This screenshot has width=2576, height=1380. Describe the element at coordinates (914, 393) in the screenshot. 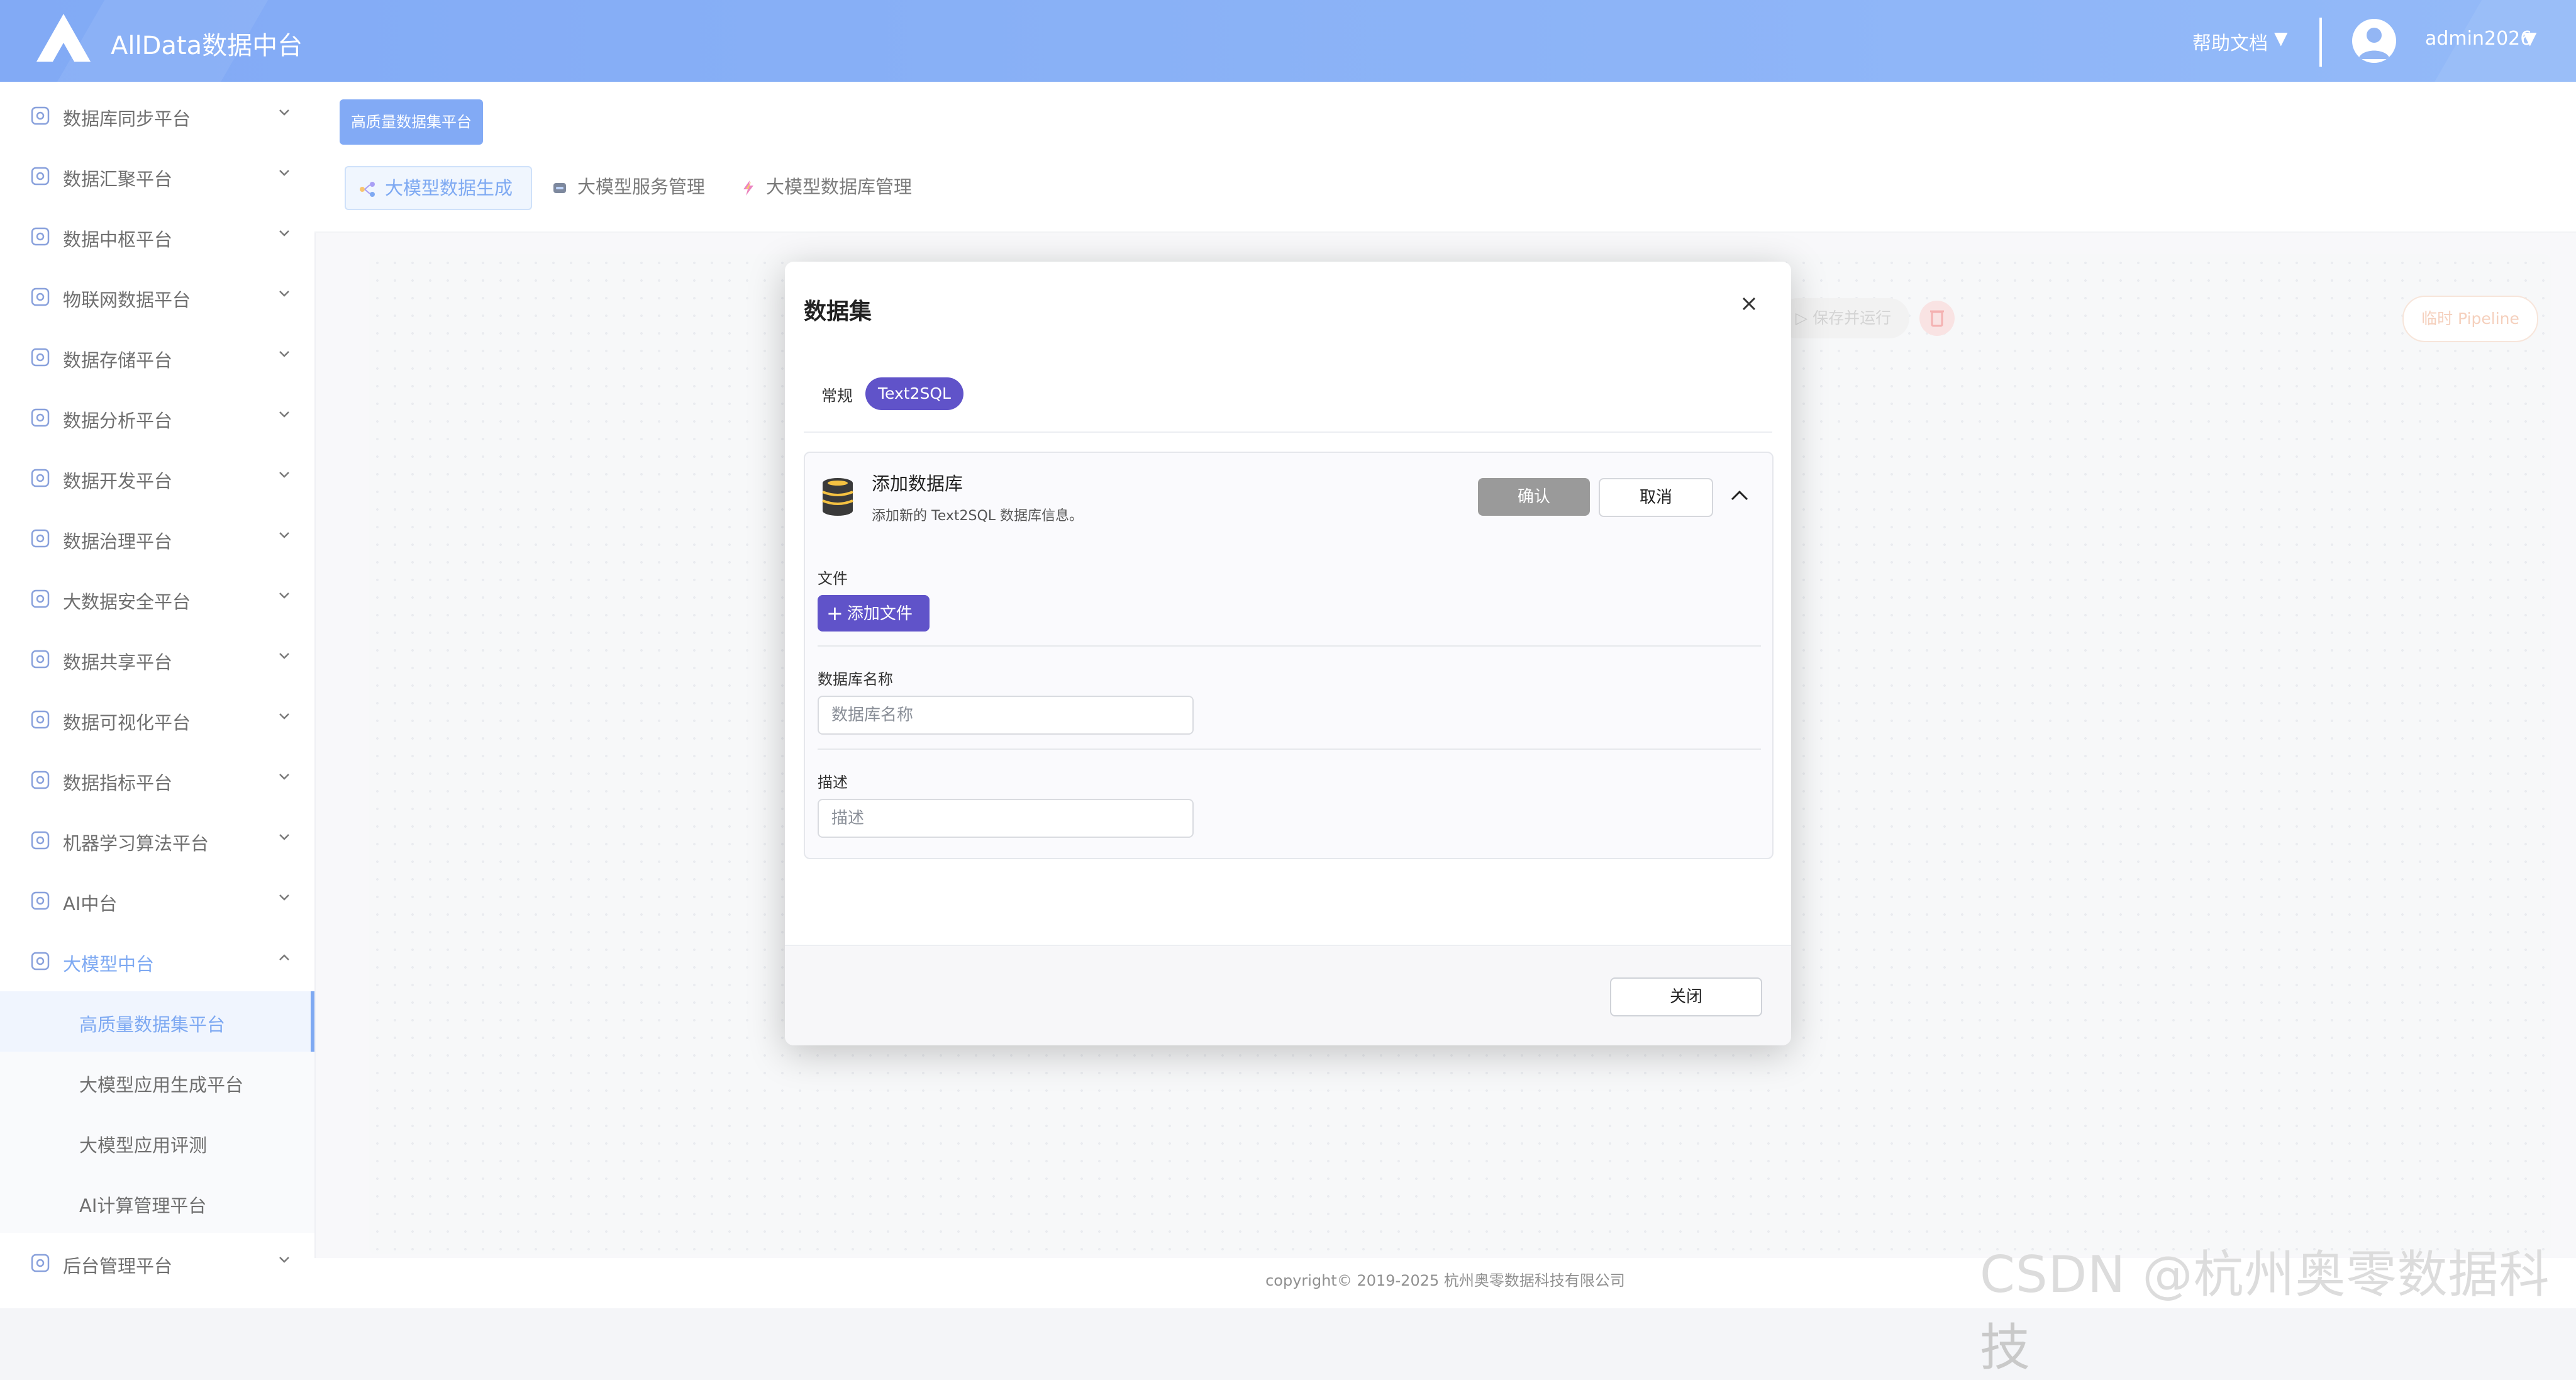

I see `modal-tab-text2sql: Text2SQL` at that location.